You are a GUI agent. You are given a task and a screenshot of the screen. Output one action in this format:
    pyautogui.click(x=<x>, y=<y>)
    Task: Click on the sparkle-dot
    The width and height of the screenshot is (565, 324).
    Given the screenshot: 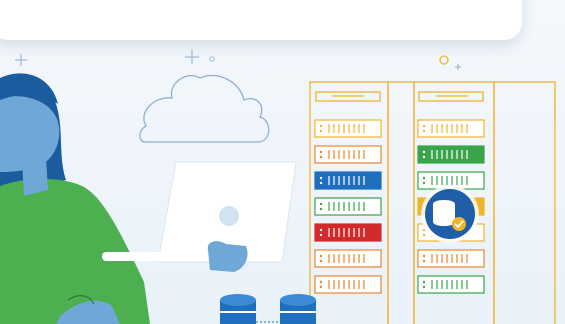 What is the action you would take?
    pyautogui.click(x=212, y=59)
    